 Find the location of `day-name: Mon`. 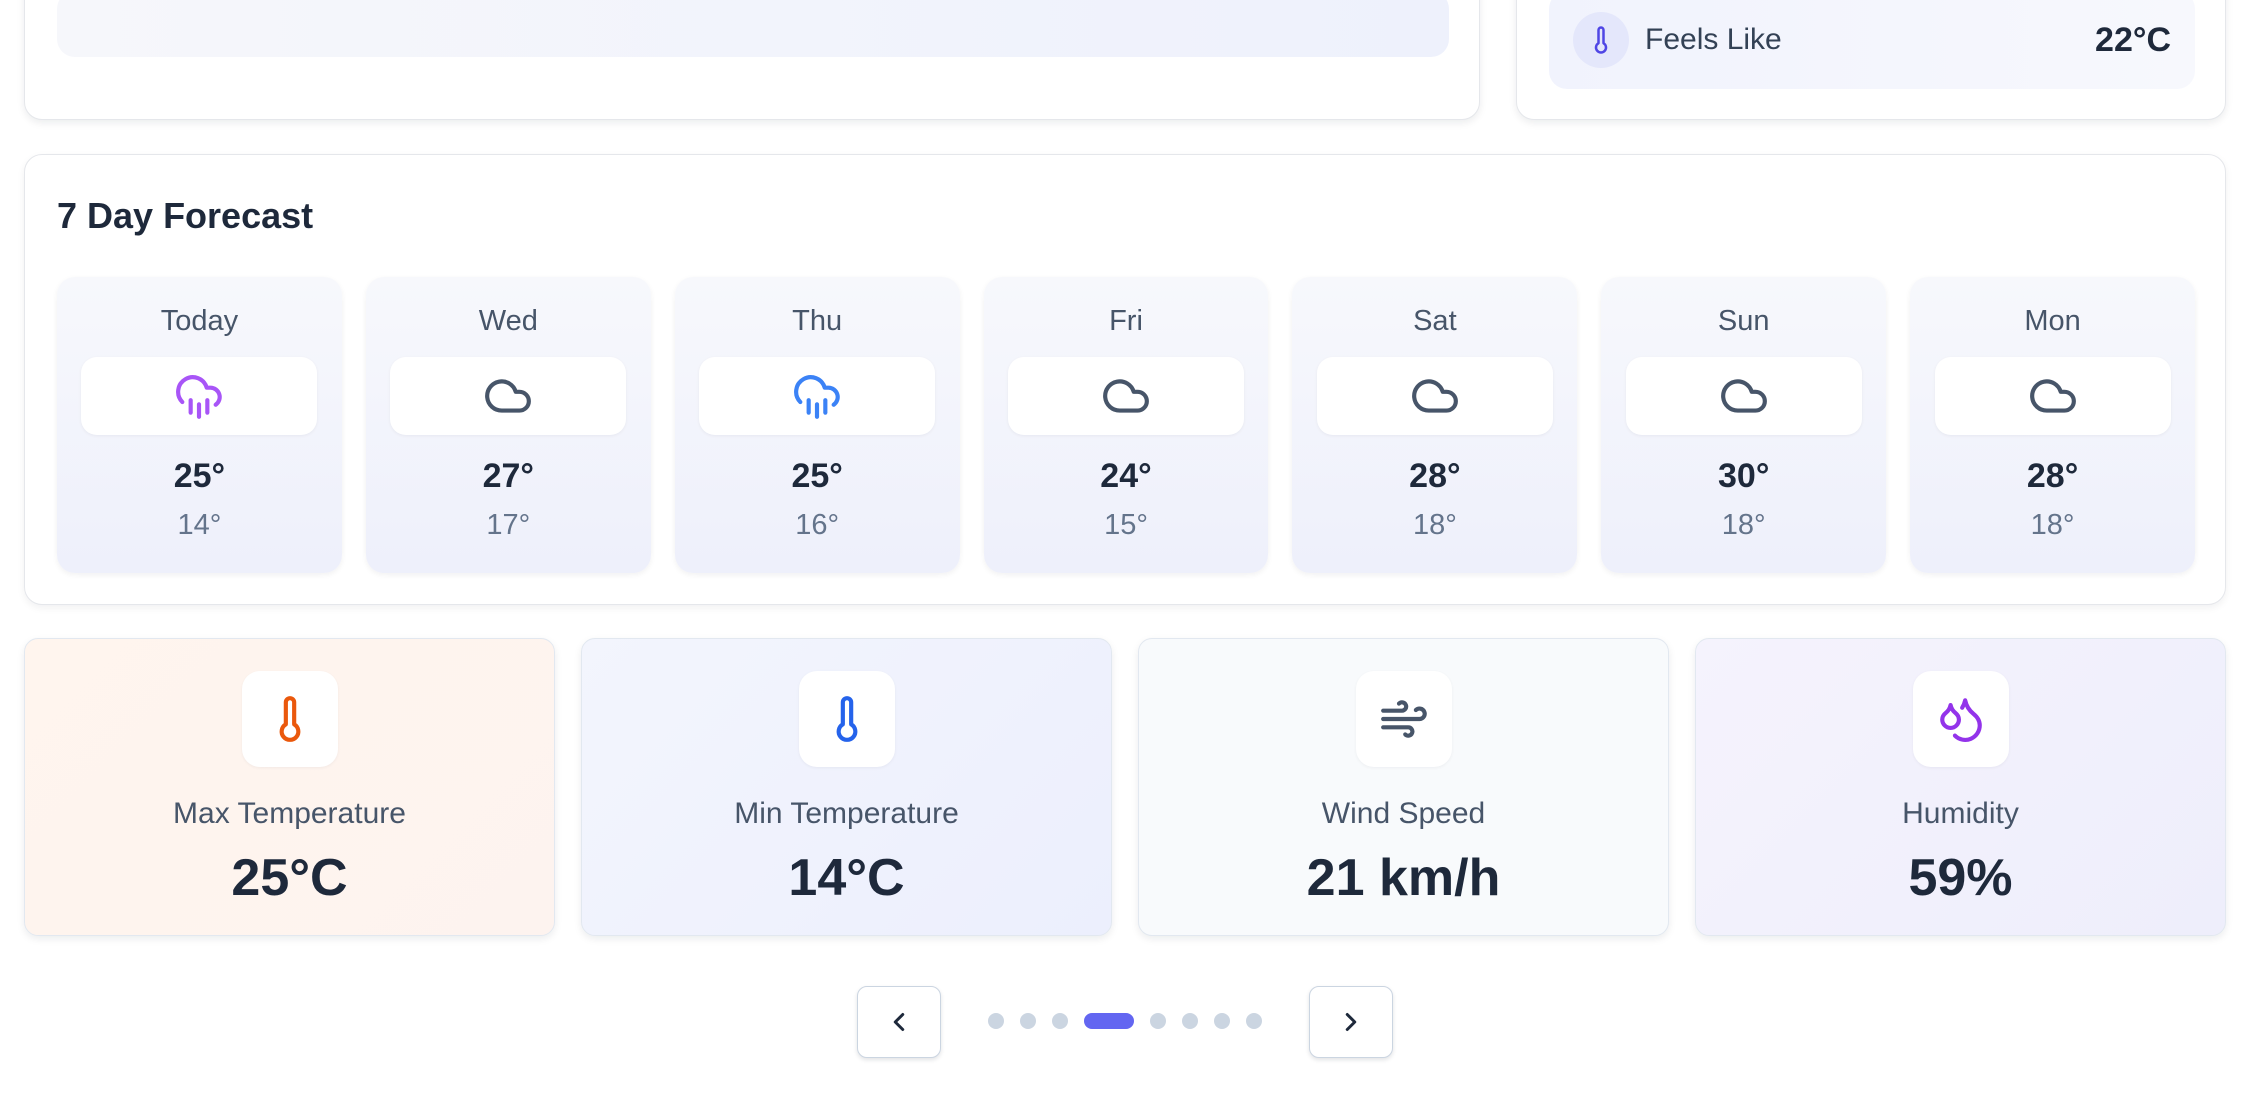

day-name: Mon is located at coordinates (2052, 321).